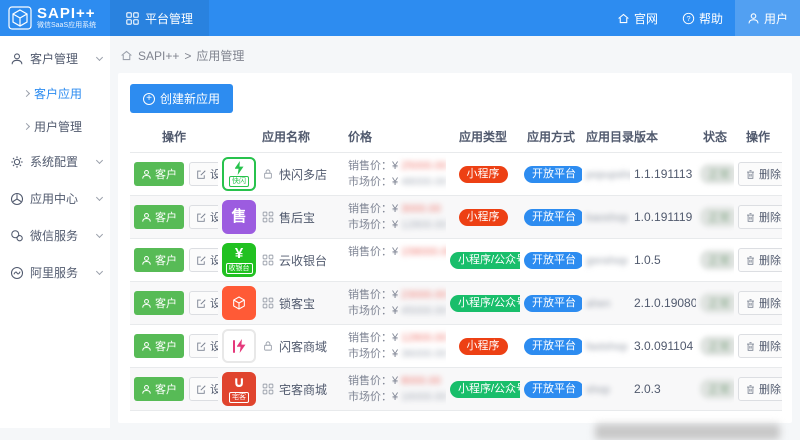 The height and width of the screenshot is (440, 800). I want to click on app-icon: ¥ 收银台, so click(239, 260).